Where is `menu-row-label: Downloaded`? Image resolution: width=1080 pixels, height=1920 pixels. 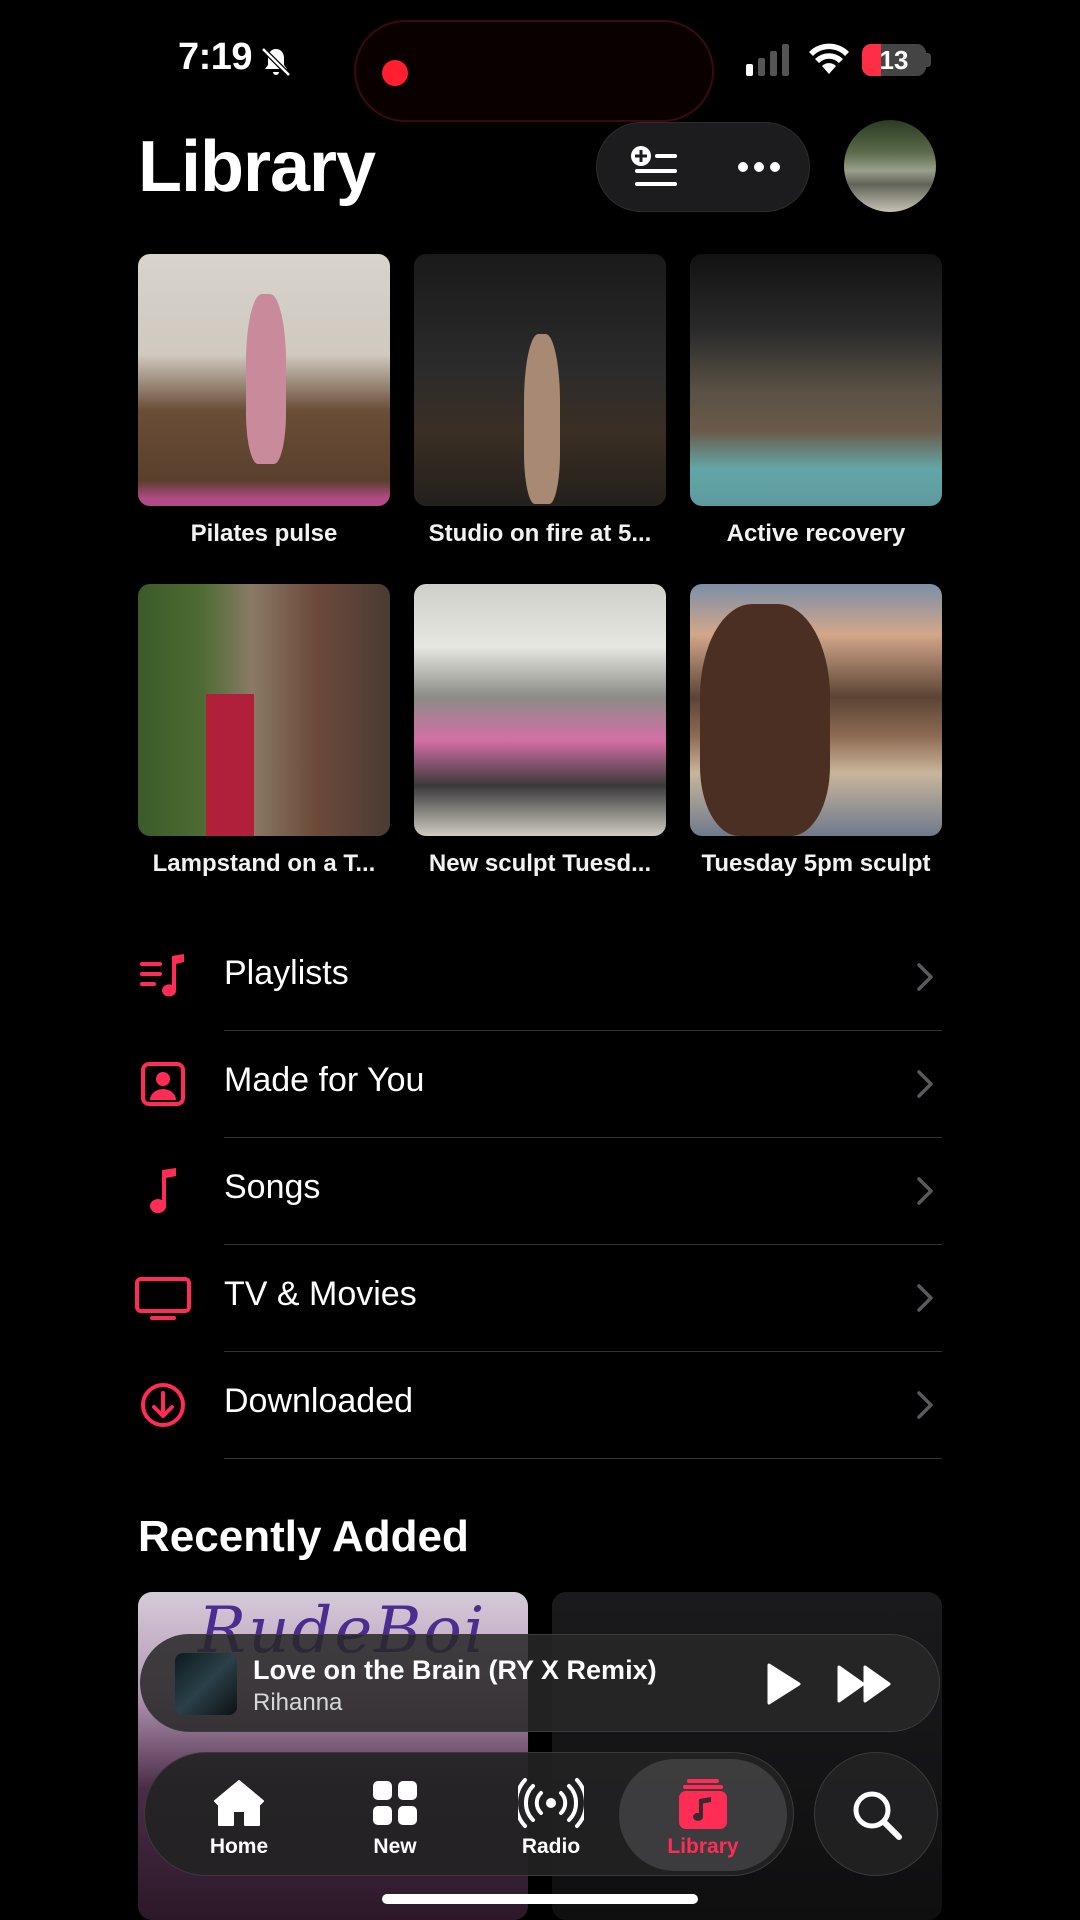 menu-row-label: Downloaded is located at coordinates (319, 1401).